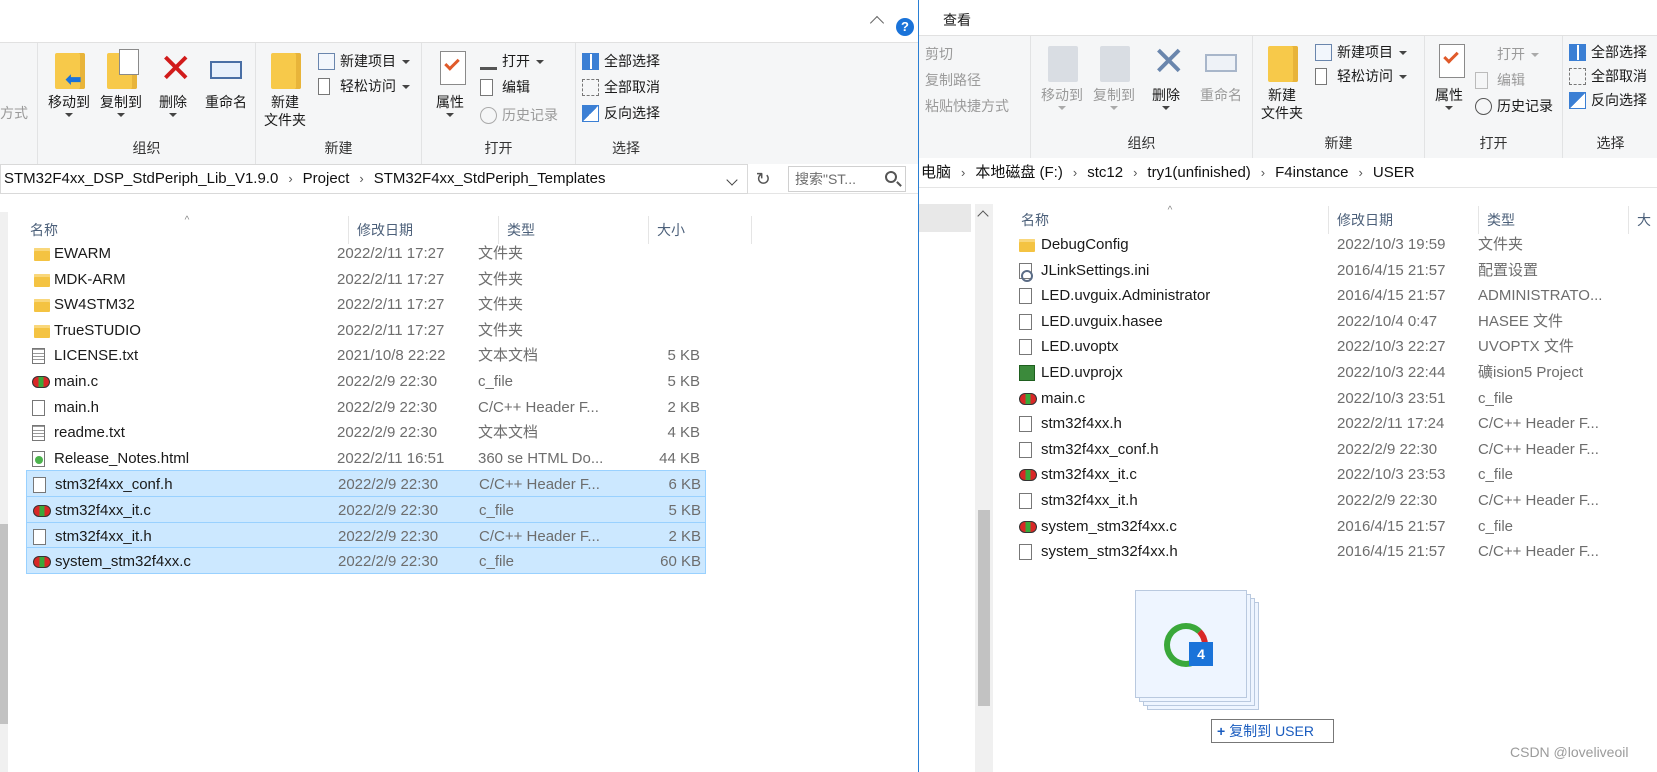  I want to click on table-row: main.c 2022/10/3 23:51 c_file, so click(1337, 398).